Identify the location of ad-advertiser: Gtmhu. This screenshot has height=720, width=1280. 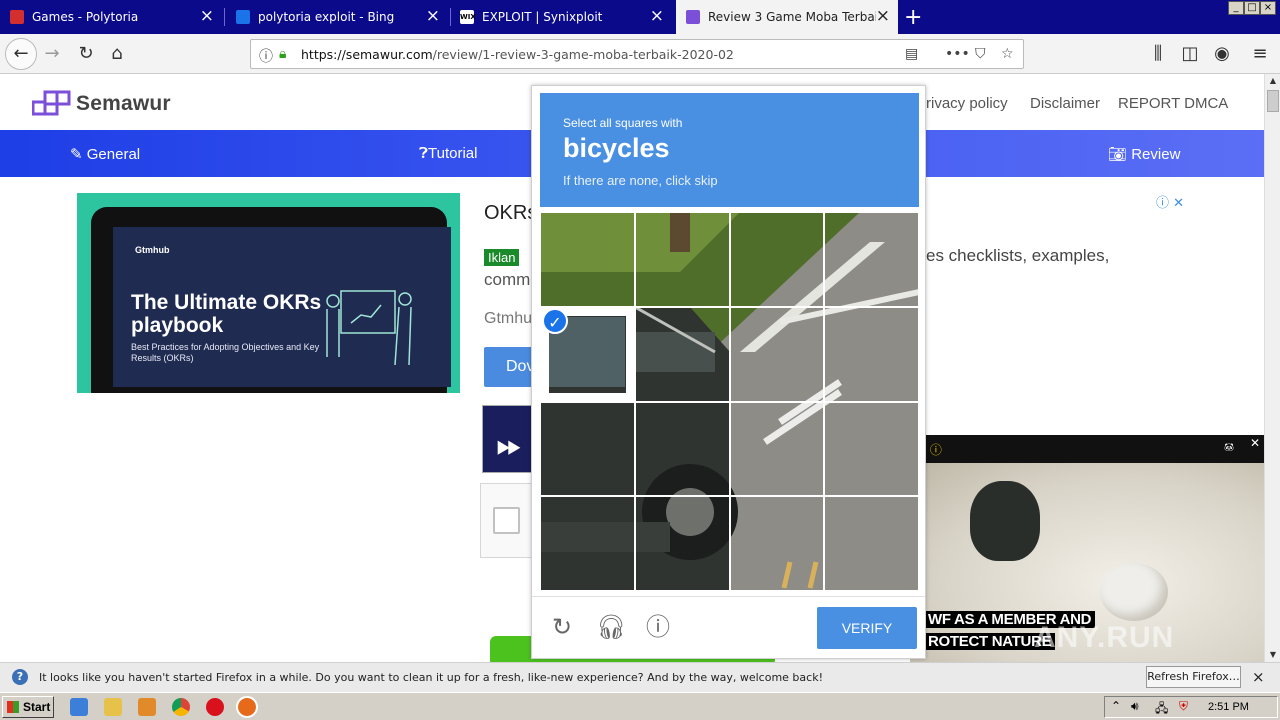
(508, 318).